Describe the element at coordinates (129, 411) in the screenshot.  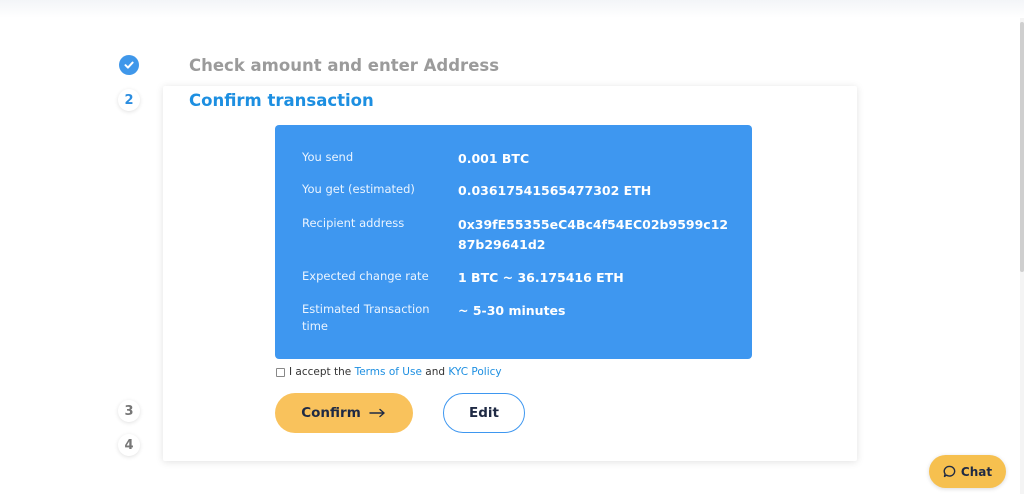
I see `step3-number: 3` at that location.